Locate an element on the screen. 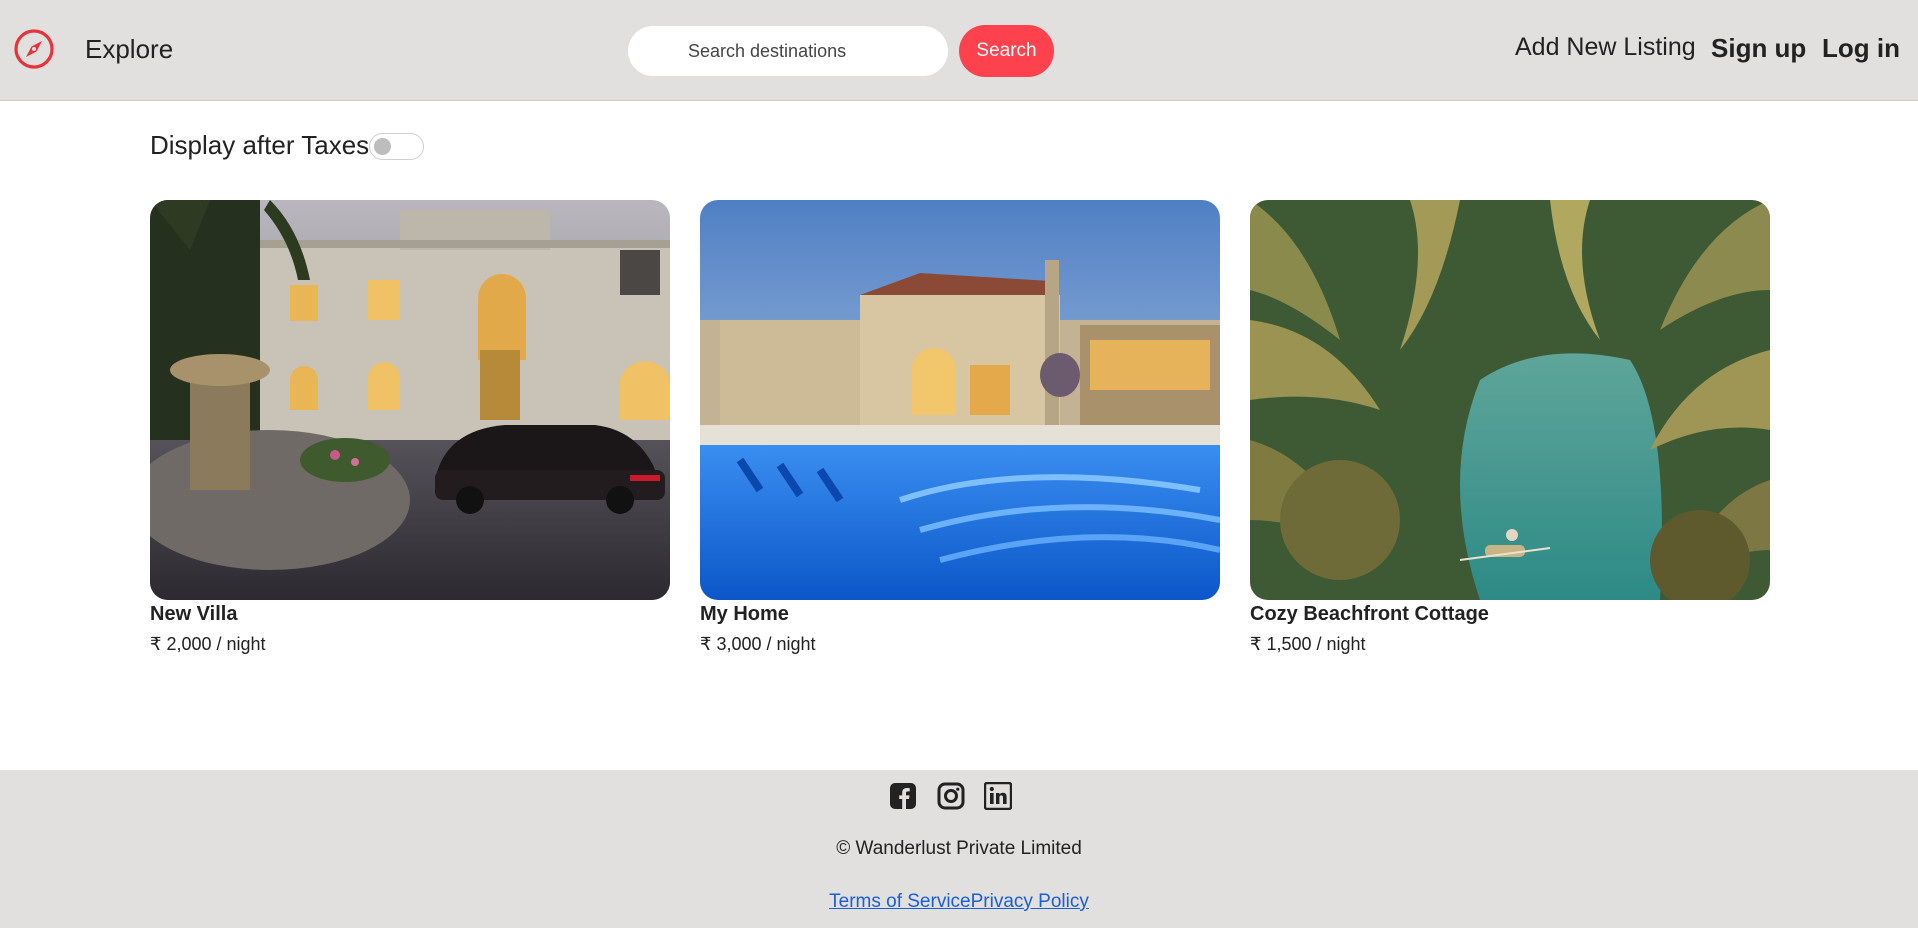 This screenshot has width=1918, height=928. privacy-link: Privacy Policy is located at coordinates (1030, 901).